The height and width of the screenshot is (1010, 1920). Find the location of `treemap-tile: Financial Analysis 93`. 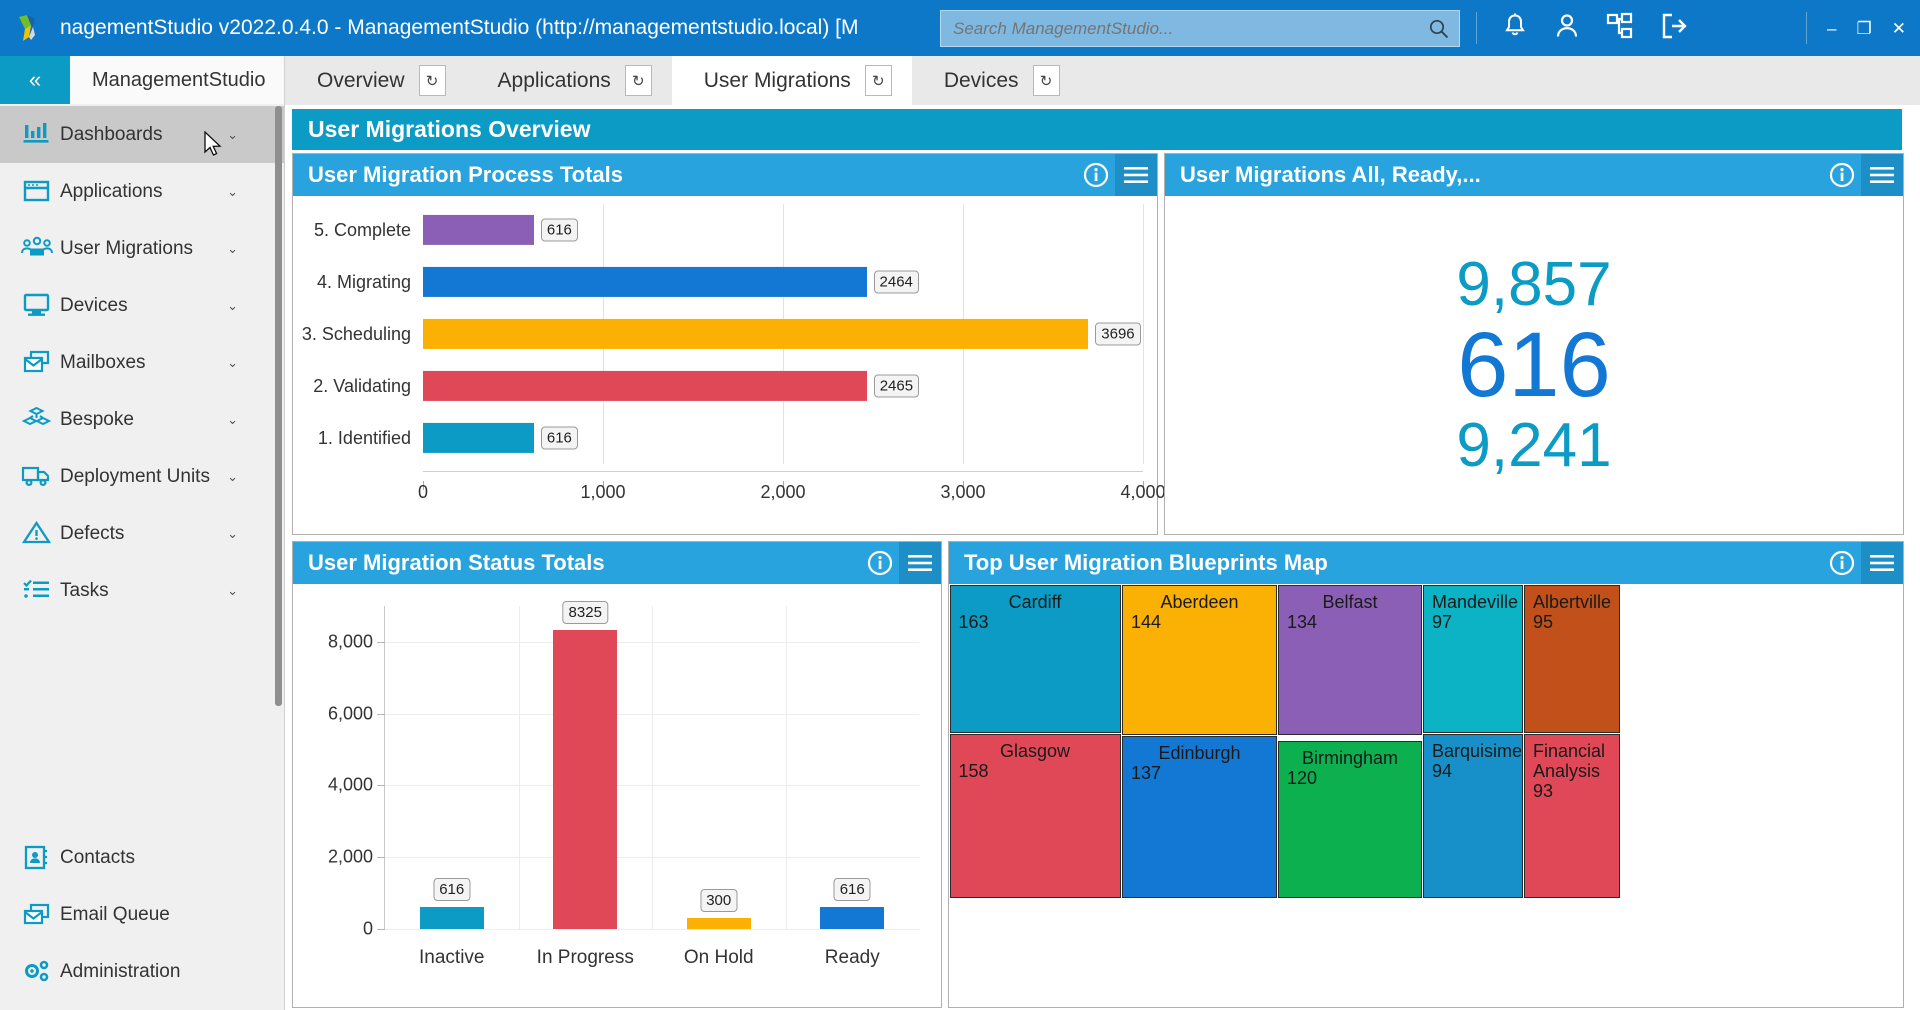

treemap-tile: Financial Analysis 93 is located at coordinates (1572, 816).